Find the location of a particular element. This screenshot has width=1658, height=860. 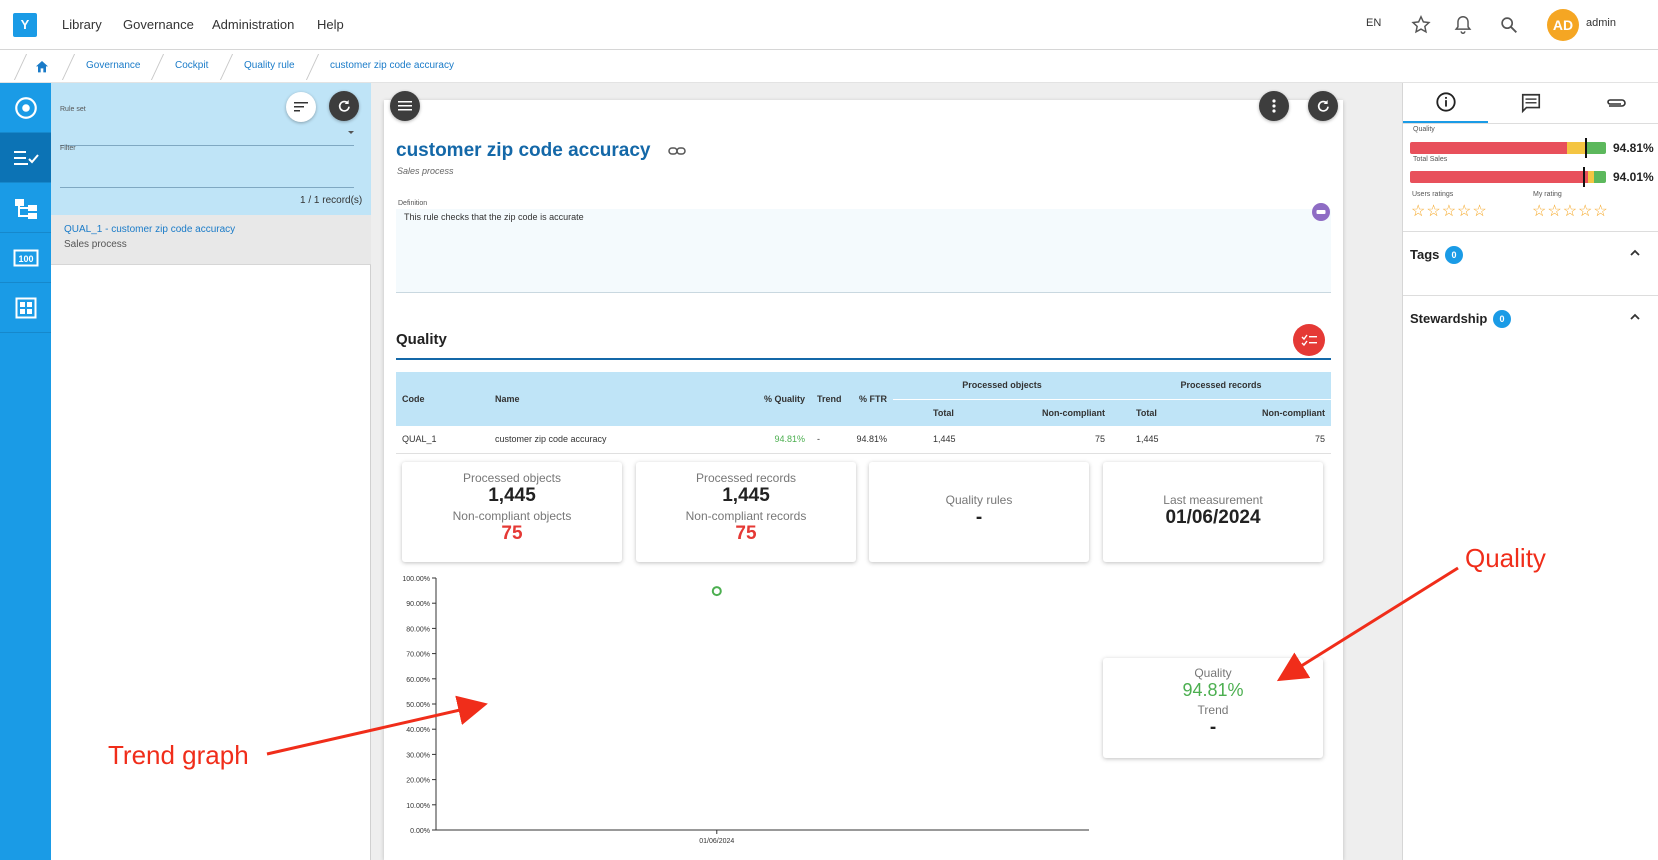

more-options-button is located at coordinates (1274, 106).